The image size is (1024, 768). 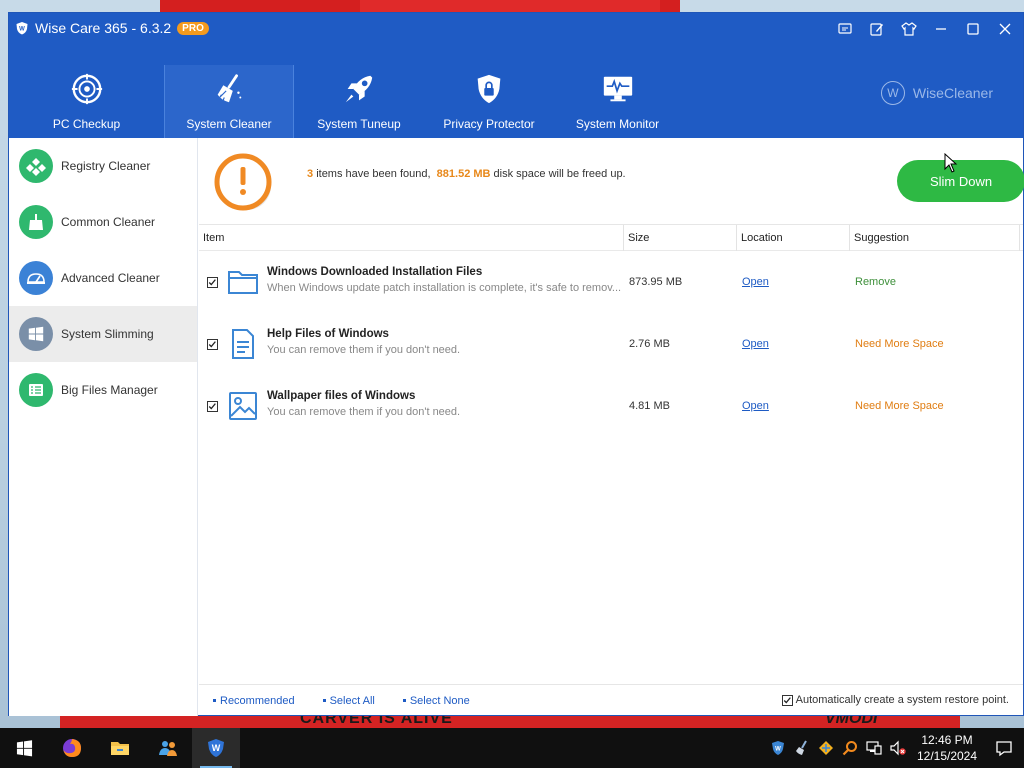 What do you see at coordinates (254, 701) in the screenshot?
I see `recommended-link: Recommended` at bounding box center [254, 701].